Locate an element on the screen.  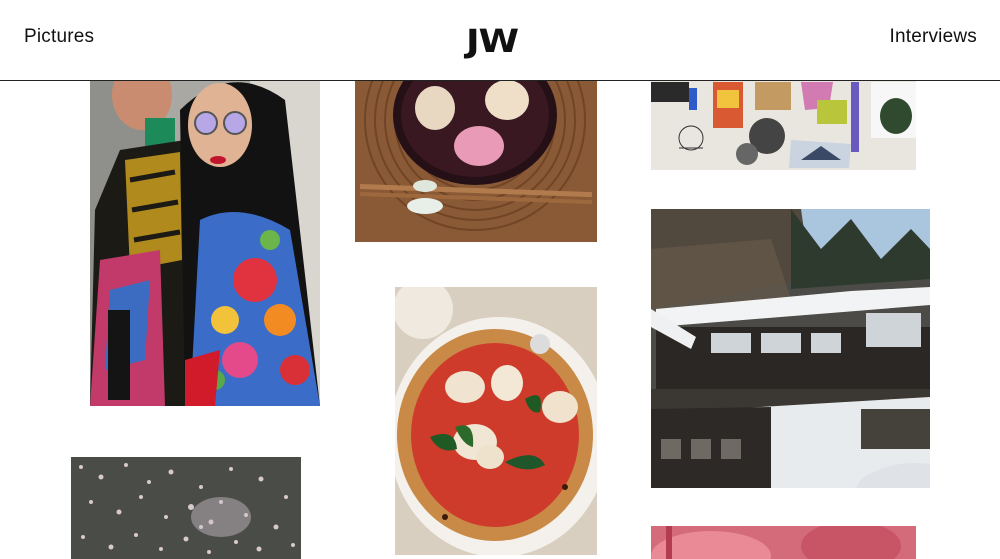
site-logo: JW is located at coordinates (492, 41).